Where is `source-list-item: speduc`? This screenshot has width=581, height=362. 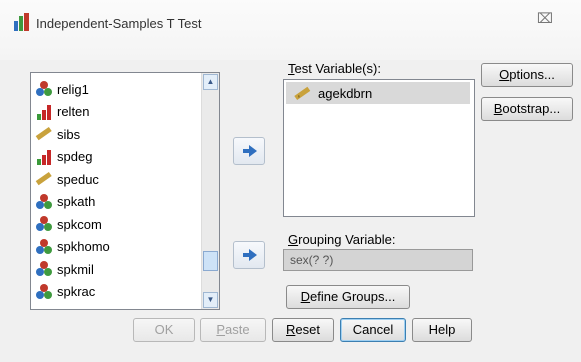 source-list-item: speduc is located at coordinates (67, 179).